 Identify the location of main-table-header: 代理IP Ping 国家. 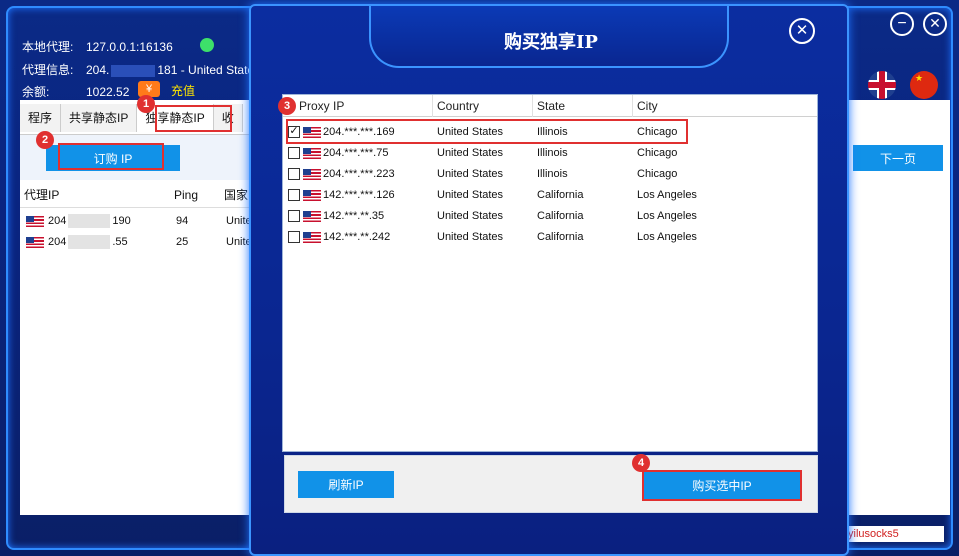
(140, 195).